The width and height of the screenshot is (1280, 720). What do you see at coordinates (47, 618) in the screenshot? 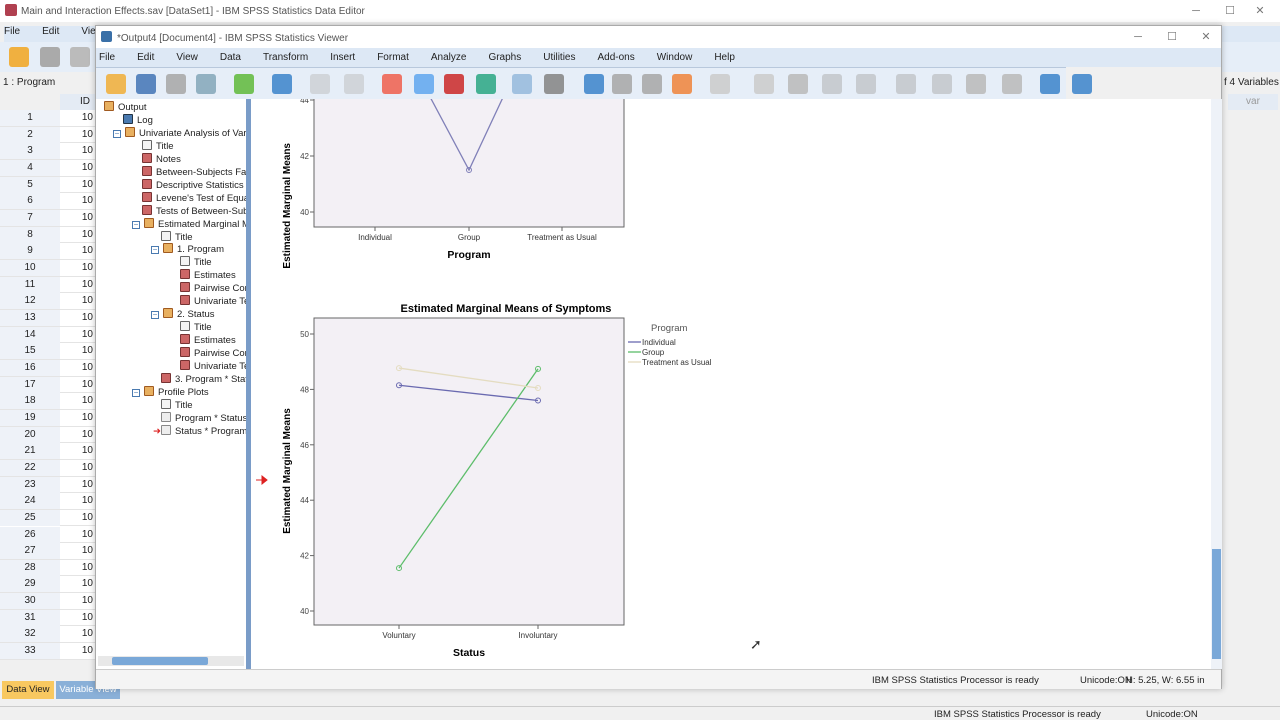
I see `data-row: 31 10` at bounding box center [47, 618].